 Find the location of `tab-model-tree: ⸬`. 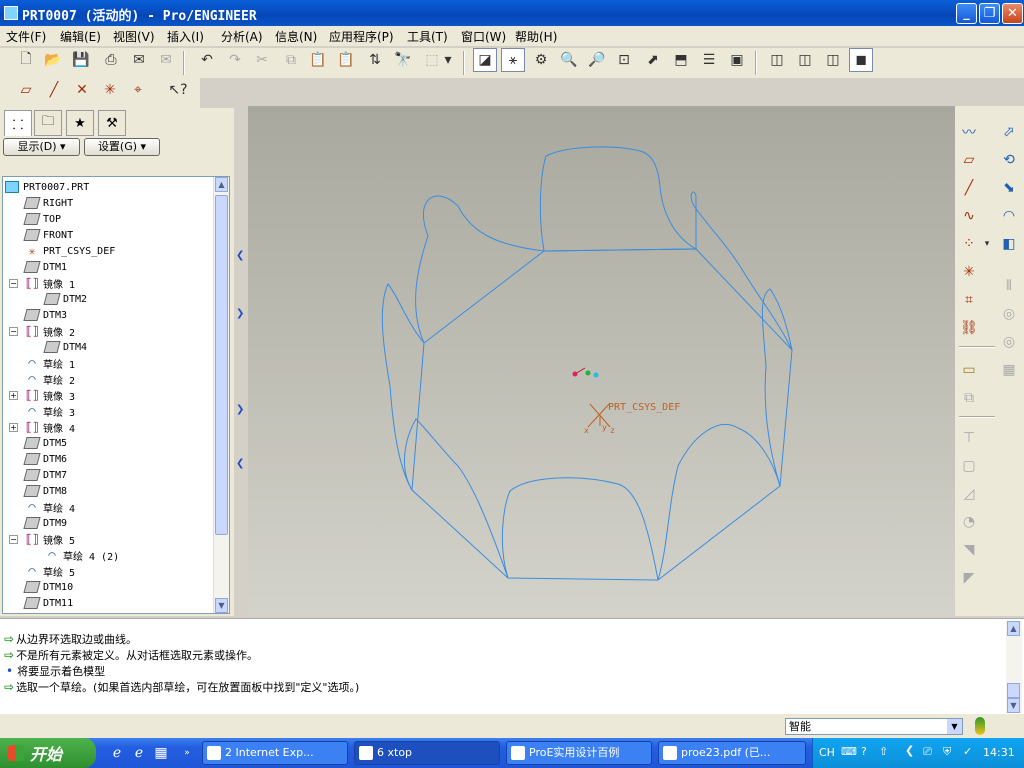

tab-model-tree: ⸬ is located at coordinates (18, 123).